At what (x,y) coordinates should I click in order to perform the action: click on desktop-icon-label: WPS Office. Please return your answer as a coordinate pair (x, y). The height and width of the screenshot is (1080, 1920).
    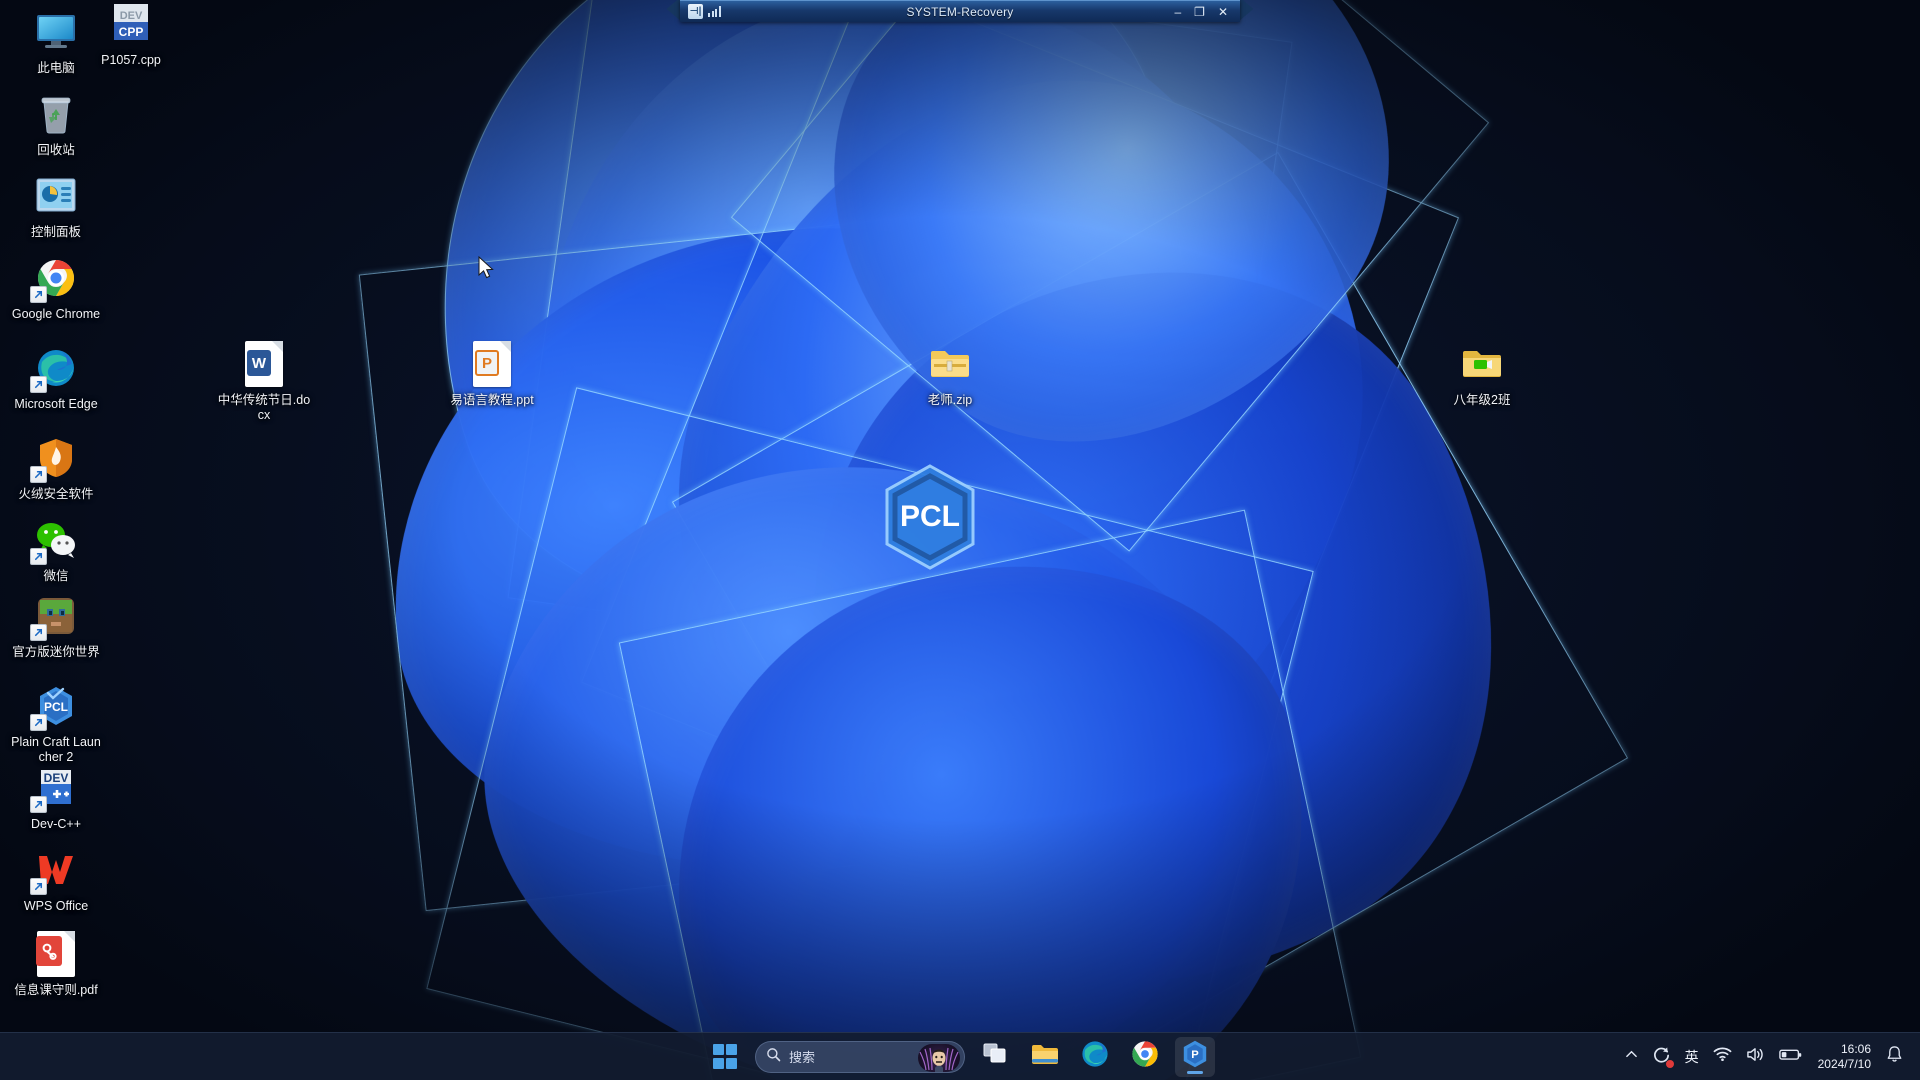
    Looking at the image, I should click on (56, 906).